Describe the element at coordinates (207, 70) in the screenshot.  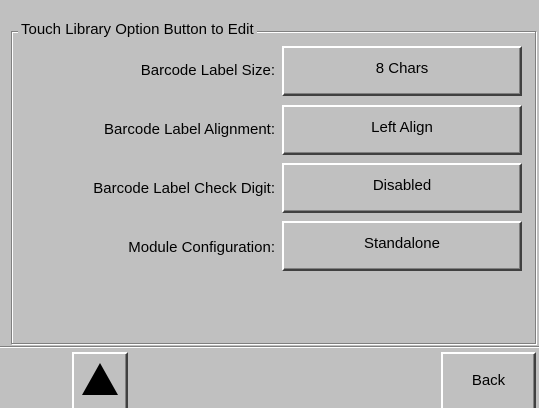
I see `barcode-label-size-label: Barcode Label Size:` at that location.